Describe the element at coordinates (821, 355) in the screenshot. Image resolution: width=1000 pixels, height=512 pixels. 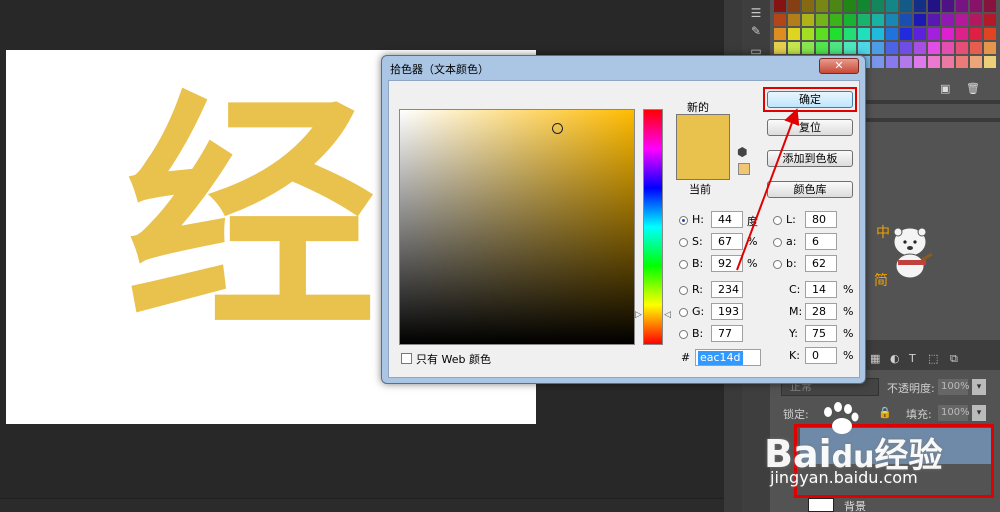
I see `k-input: 0` at that location.